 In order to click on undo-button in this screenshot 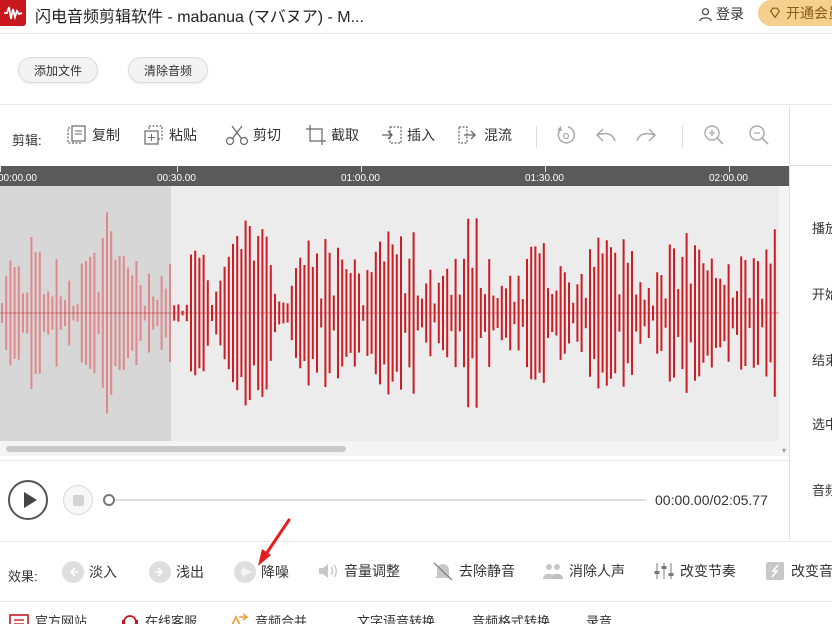, I will do `click(606, 135)`.